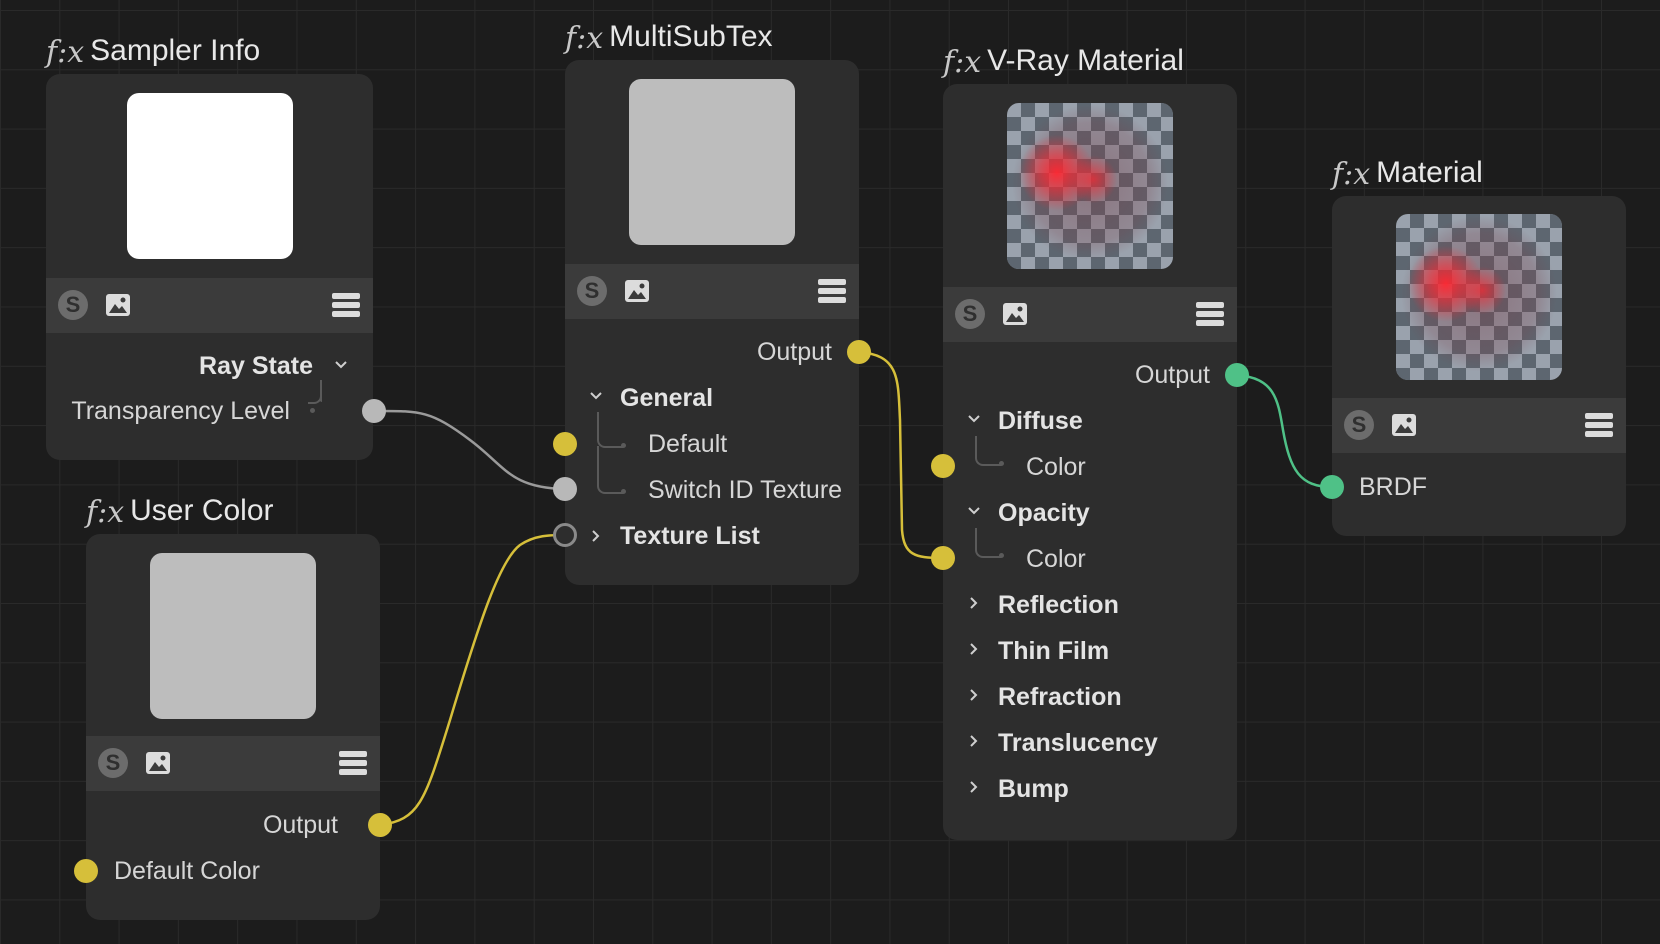 Image resolution: width=1660 pixels, height=944 pixels. What do you see at coordinates (565, 535) in the screenshot?
I see `texture-list-input-port` at bounding box center [565, 535].